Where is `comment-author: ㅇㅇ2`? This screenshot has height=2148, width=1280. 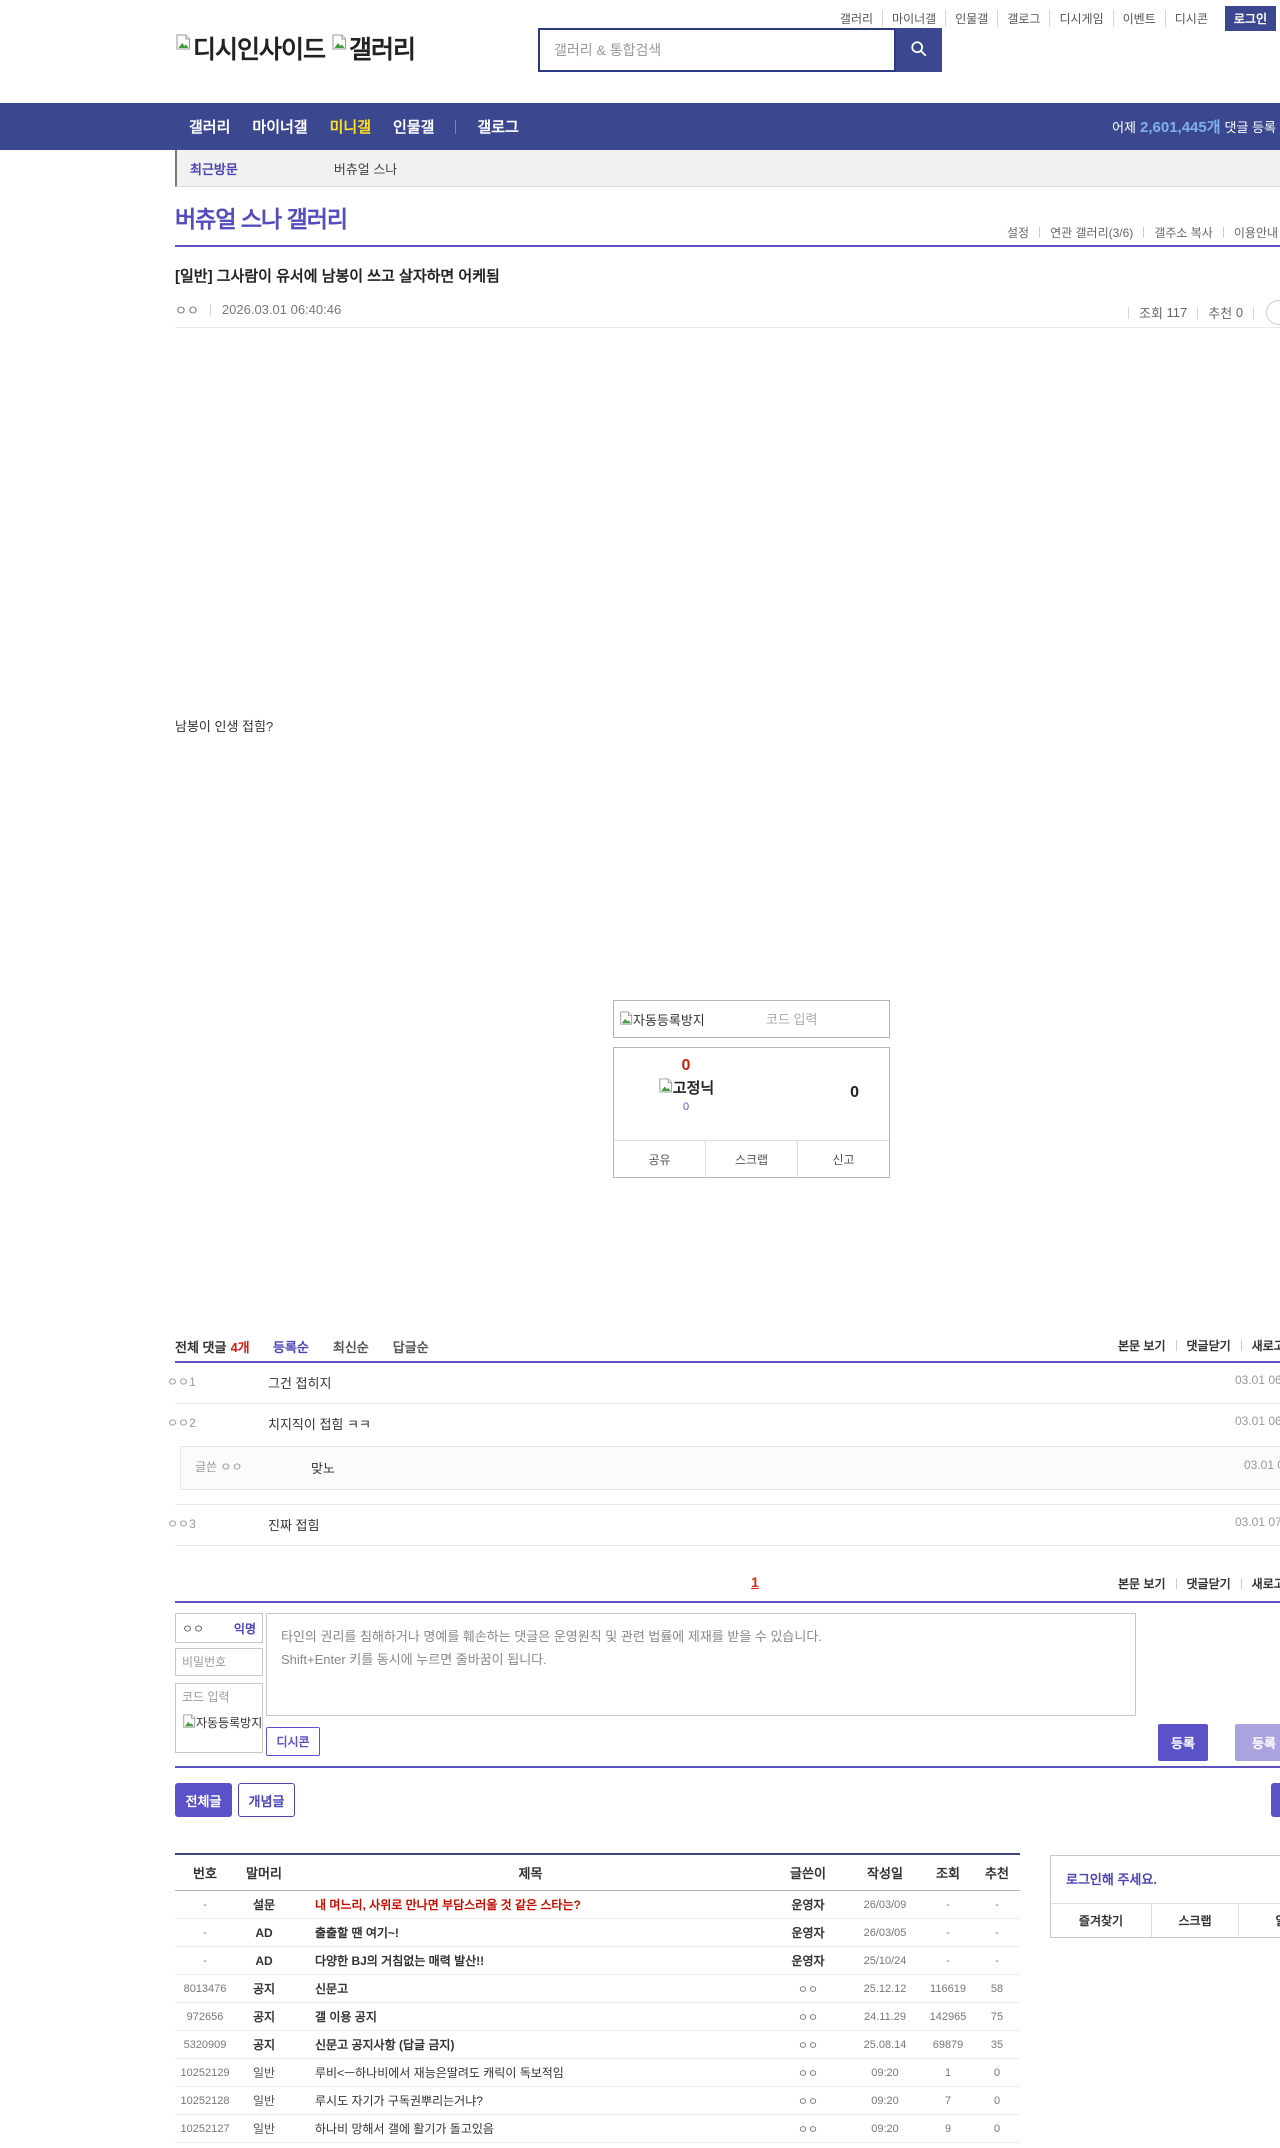 comment-author: ㅇㅇ2 is located at coordinates (181, 1422).